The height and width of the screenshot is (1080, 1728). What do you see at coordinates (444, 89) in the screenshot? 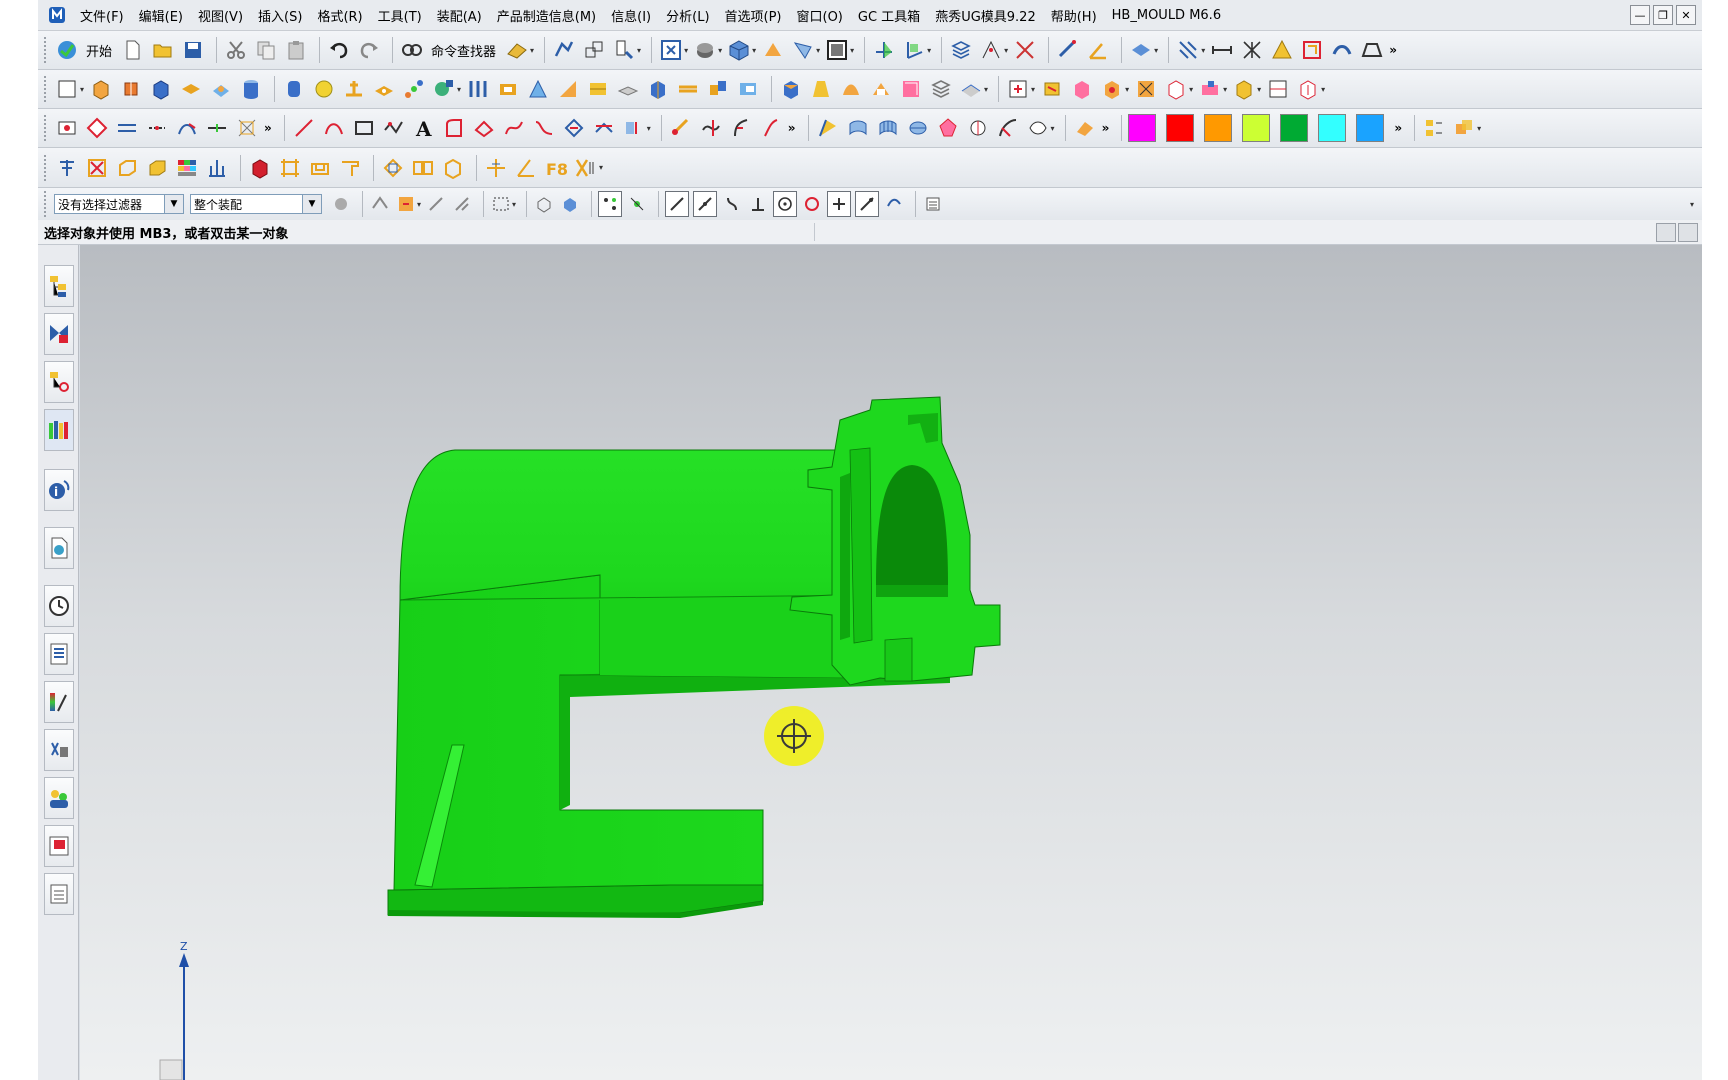
I see `hole-feature-icon` at bounding box center [444, 89].